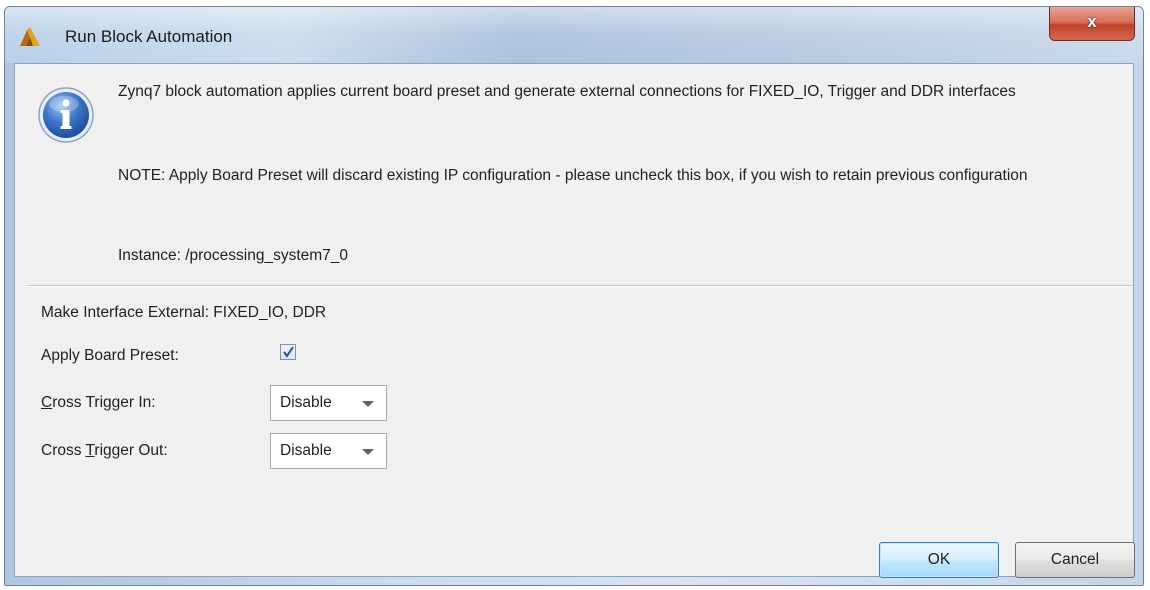  I want to click on apply-board-preset-label: Apply Board Preset:, so click(110, 355).